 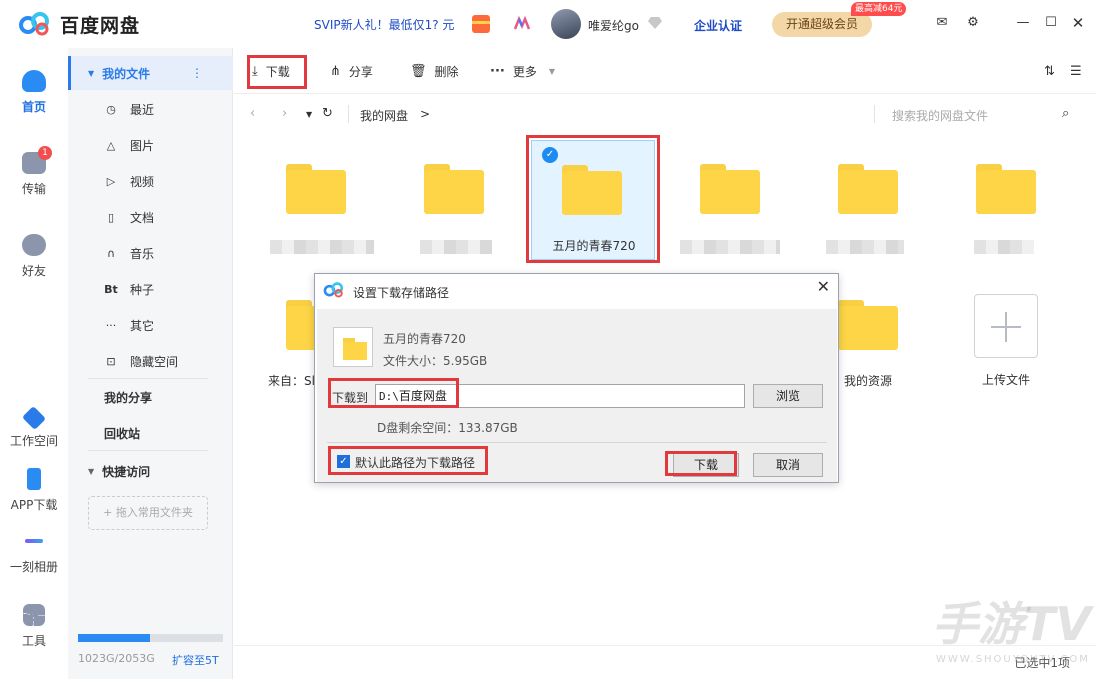 What do you see at coordinates (150, 638) in the screenshot?
I see `storage-quota-bar` at bounding box center [150, 638].